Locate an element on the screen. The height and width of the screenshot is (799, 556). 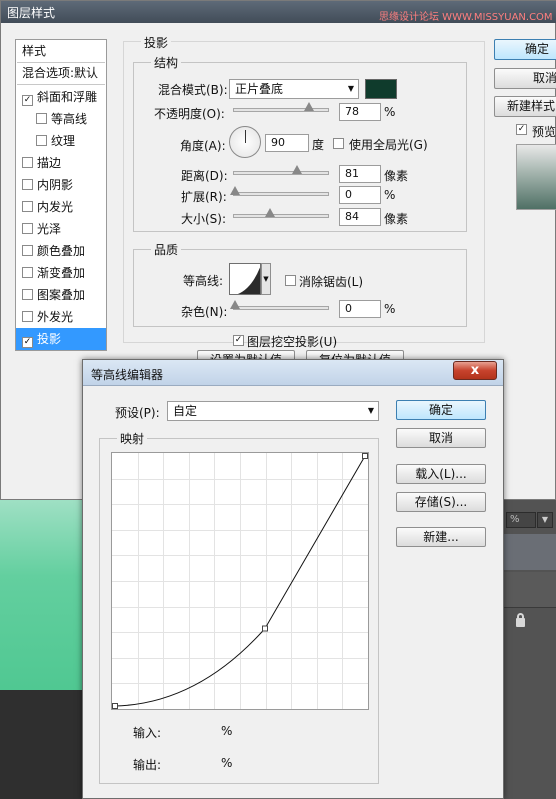
canvas-dark-area is located at coordinates (45, 744).